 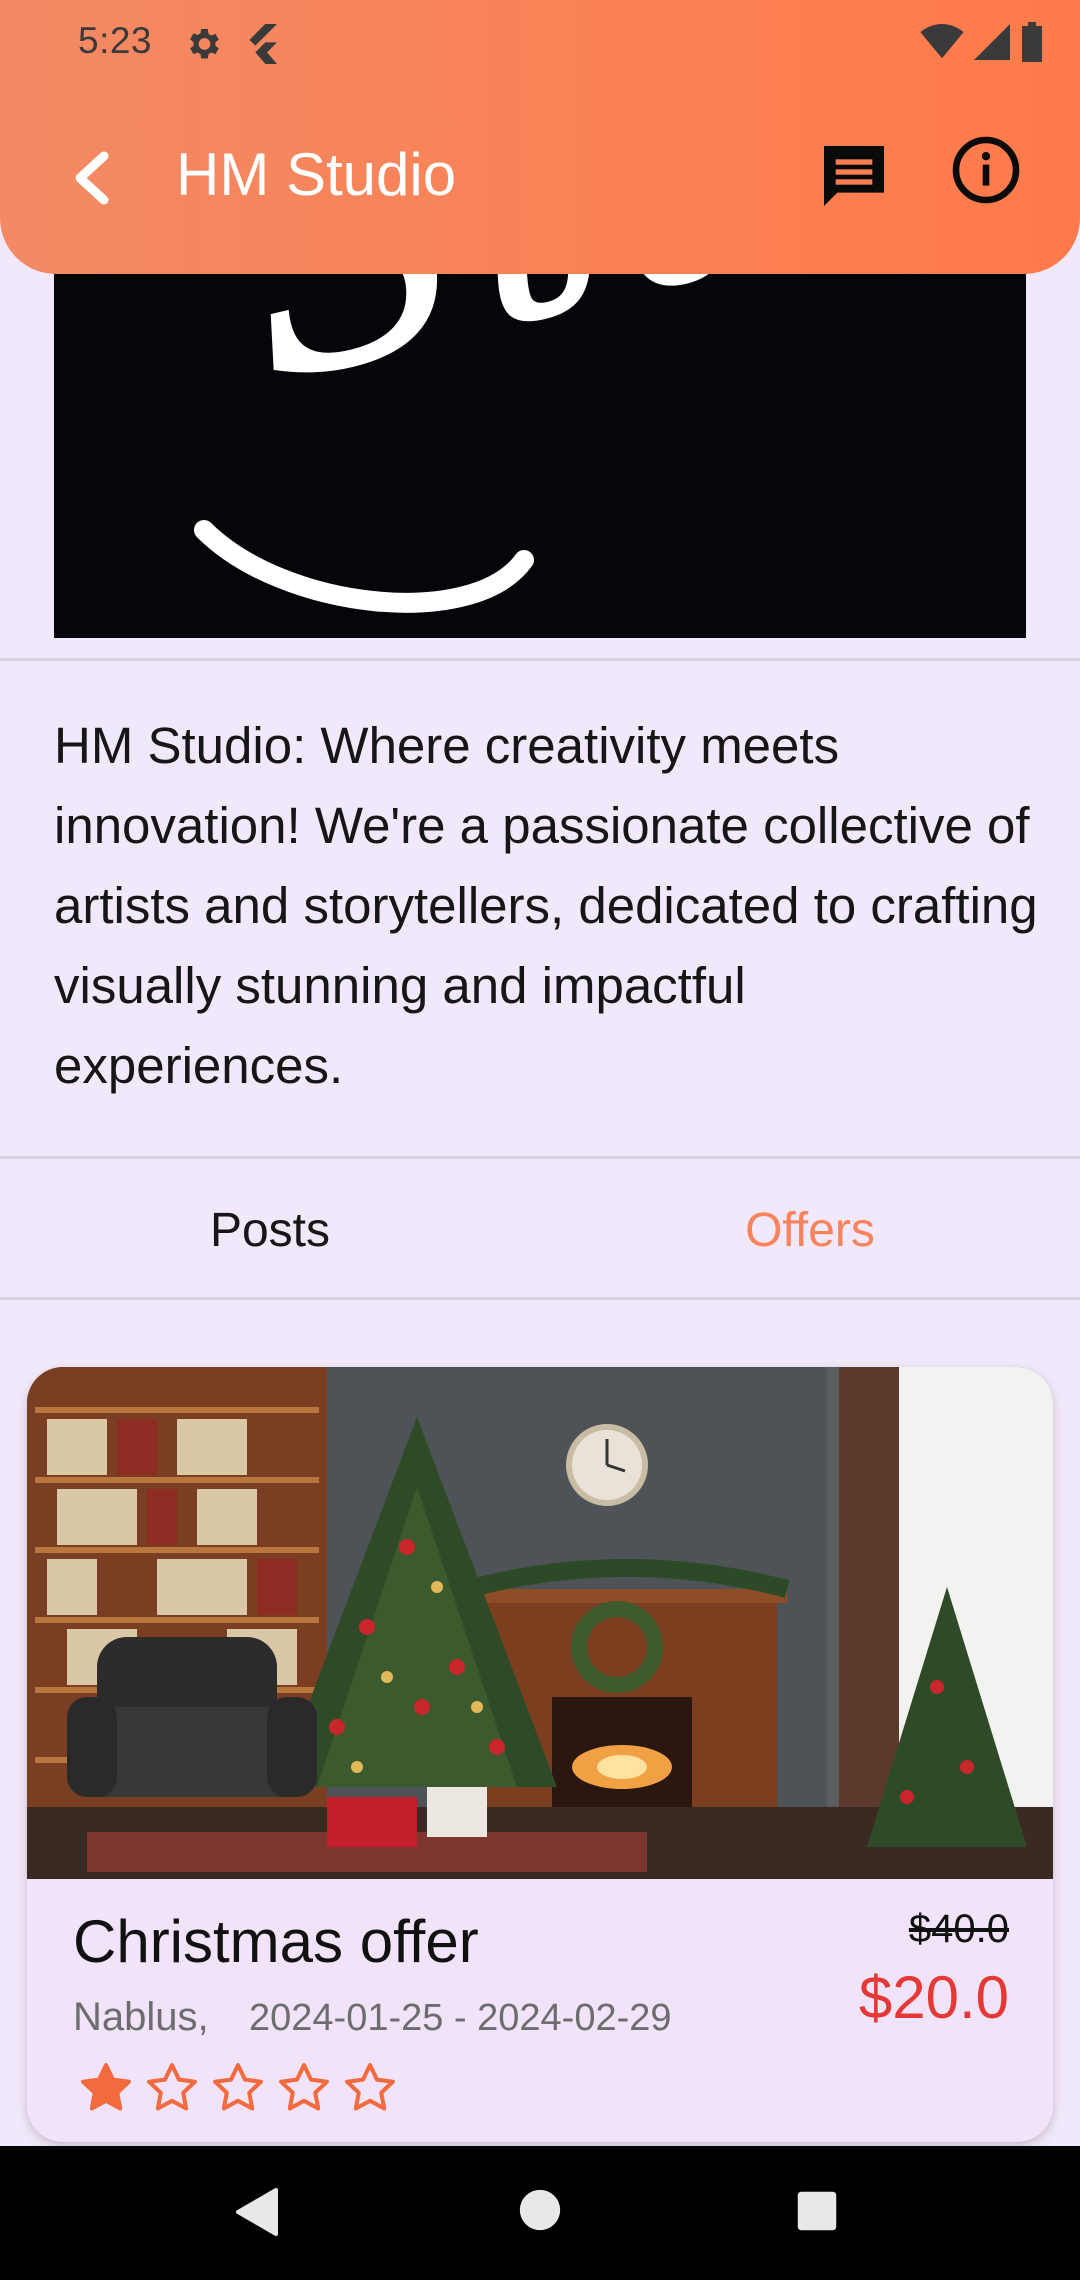 What do you see at coordinates (276, 1941) in the screenshot?
I see `offer-title: Christmas offer` at bounding box center [276, 1941].